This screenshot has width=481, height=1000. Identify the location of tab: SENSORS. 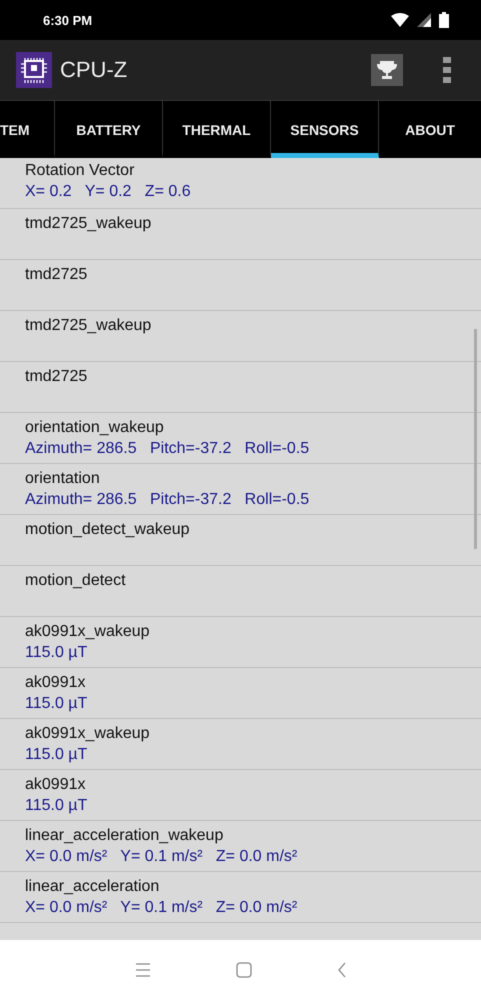
(325, 129).